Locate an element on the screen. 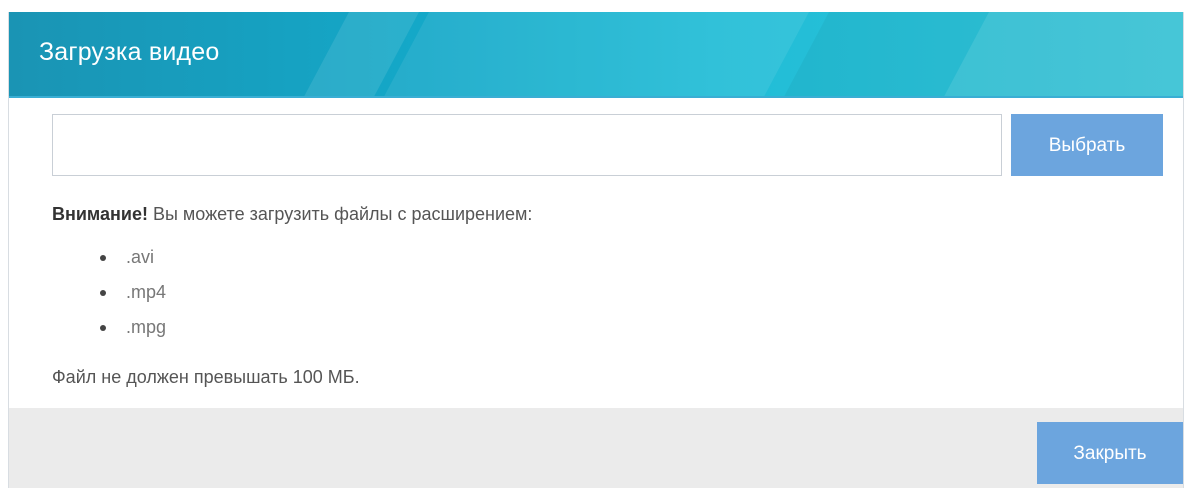  extensions-list: .avi .mp4 .mpg is located at coordinates (109, 292).